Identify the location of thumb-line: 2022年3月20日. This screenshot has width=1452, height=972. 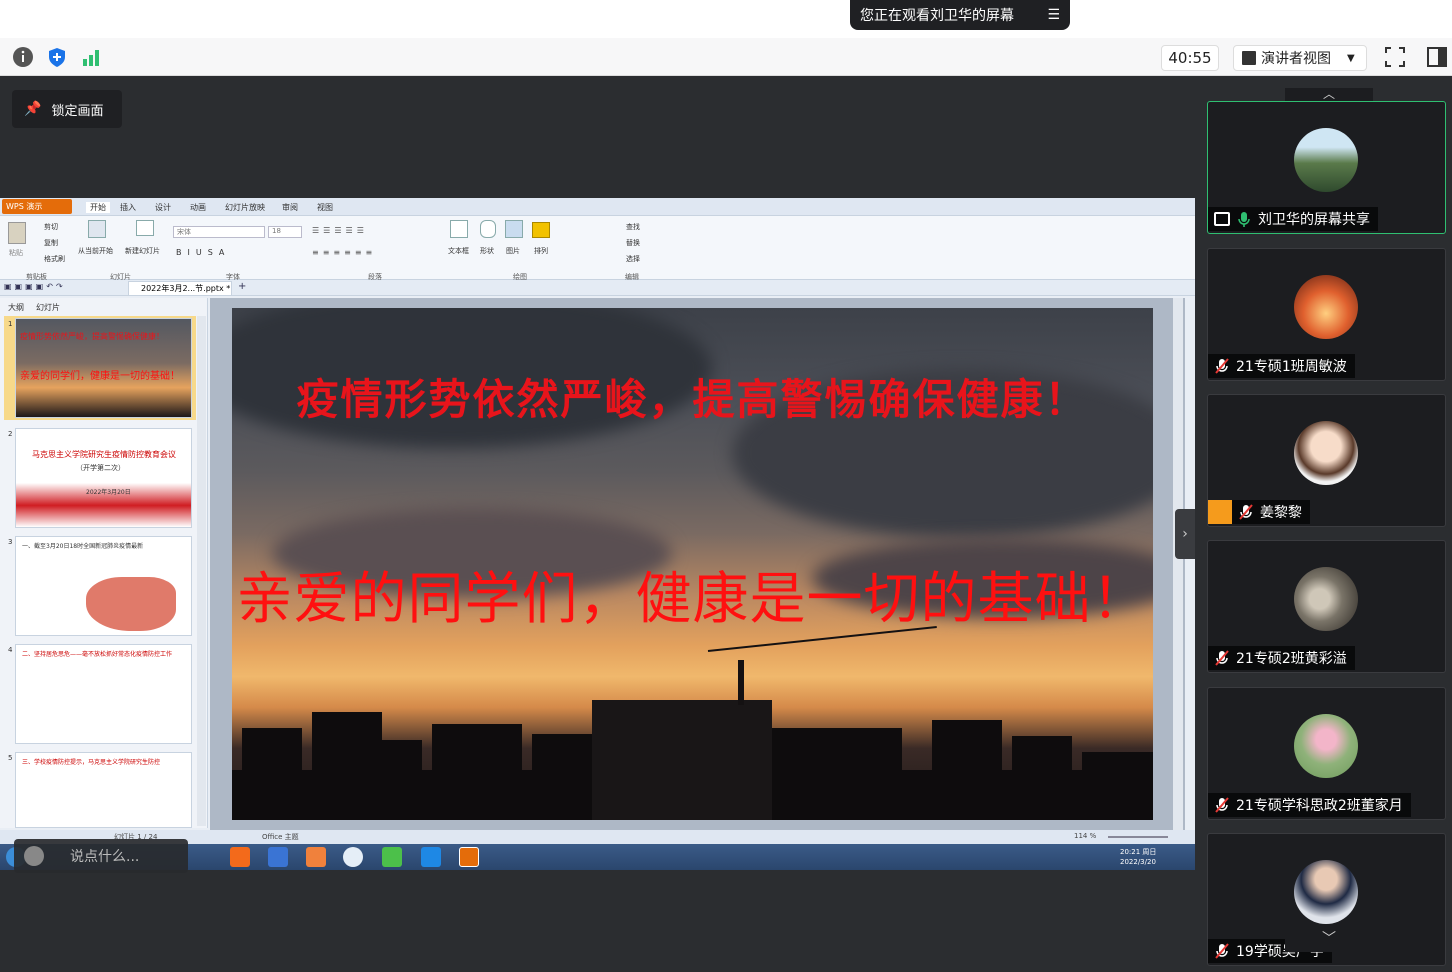
(108, 492).